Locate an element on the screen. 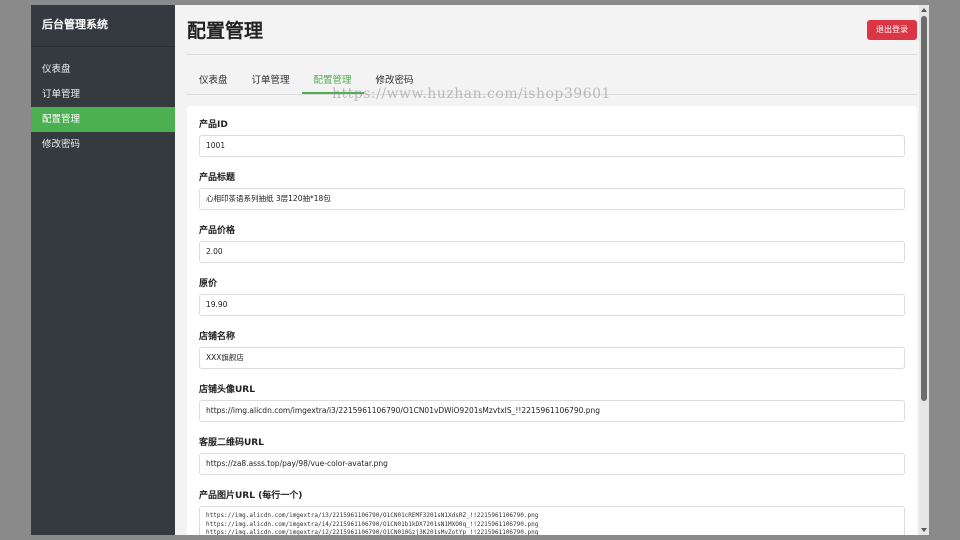  field-product-price: 产品价格 2.00 is located at coordinates (552, 241).